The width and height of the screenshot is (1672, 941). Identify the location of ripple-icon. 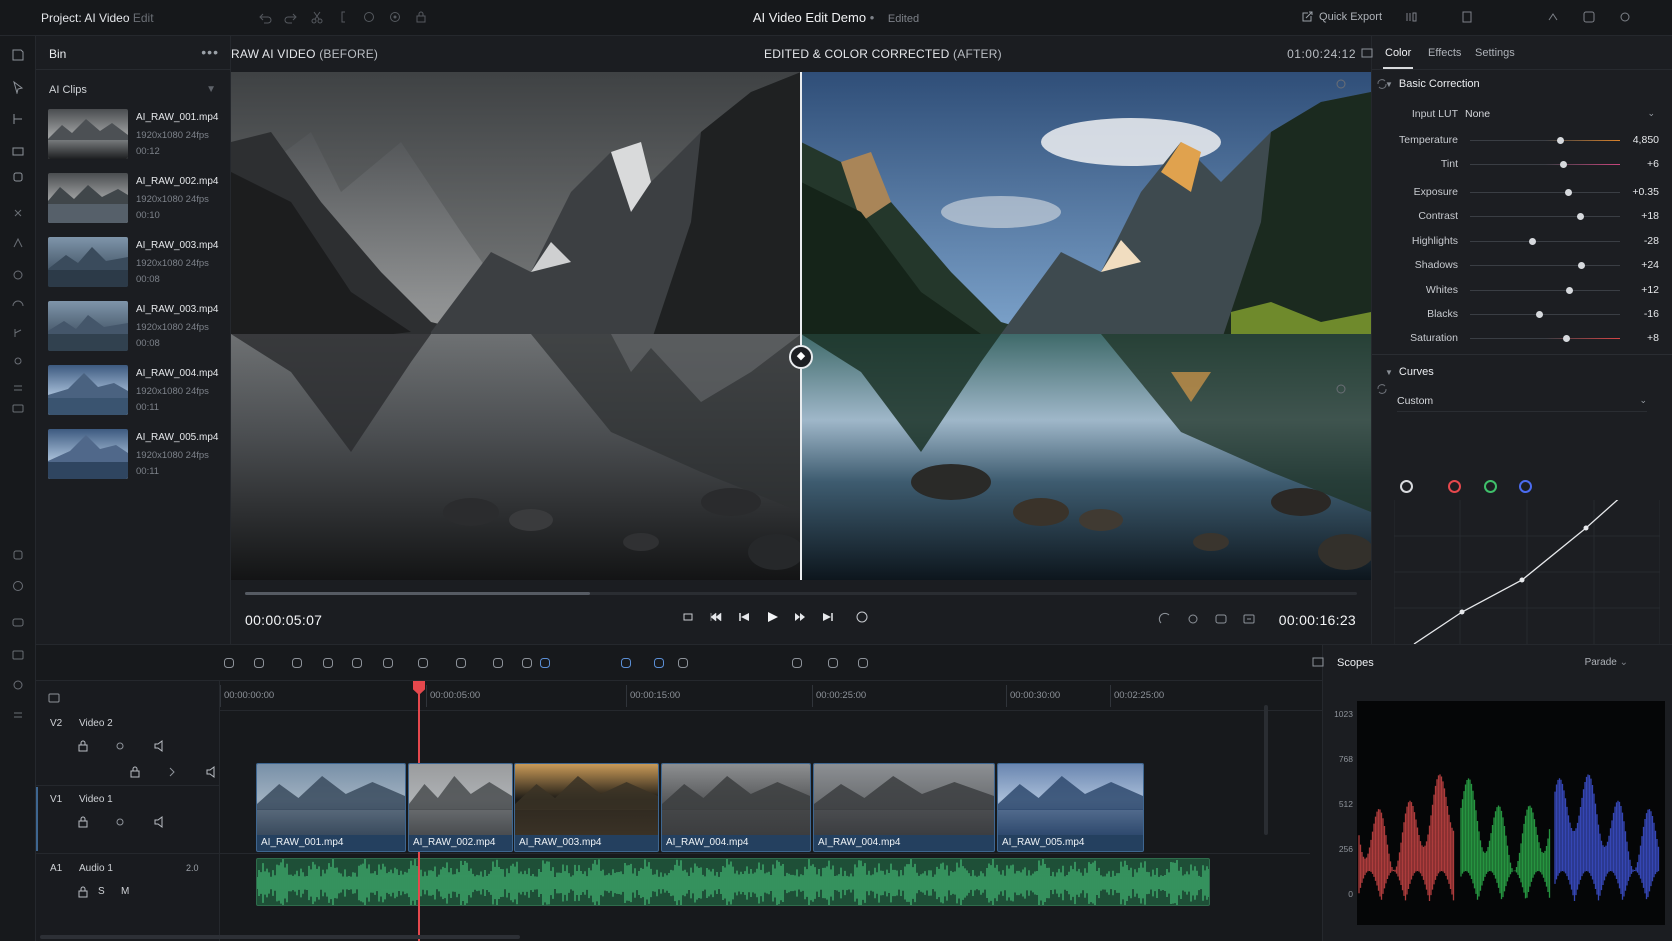
(18, 685).